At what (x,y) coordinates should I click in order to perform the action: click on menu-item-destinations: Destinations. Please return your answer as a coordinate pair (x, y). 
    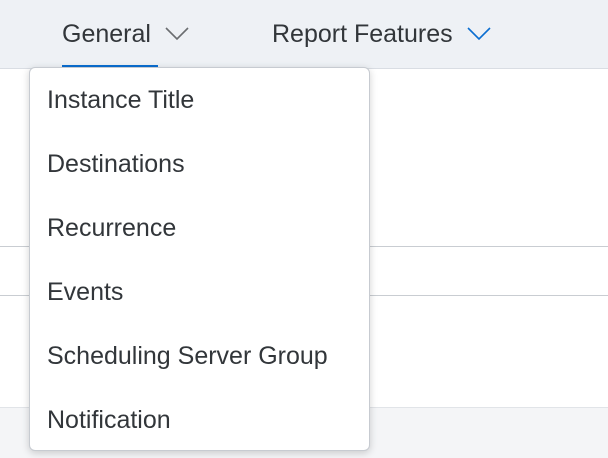
    Looking at the image, I should click on (199, 164).